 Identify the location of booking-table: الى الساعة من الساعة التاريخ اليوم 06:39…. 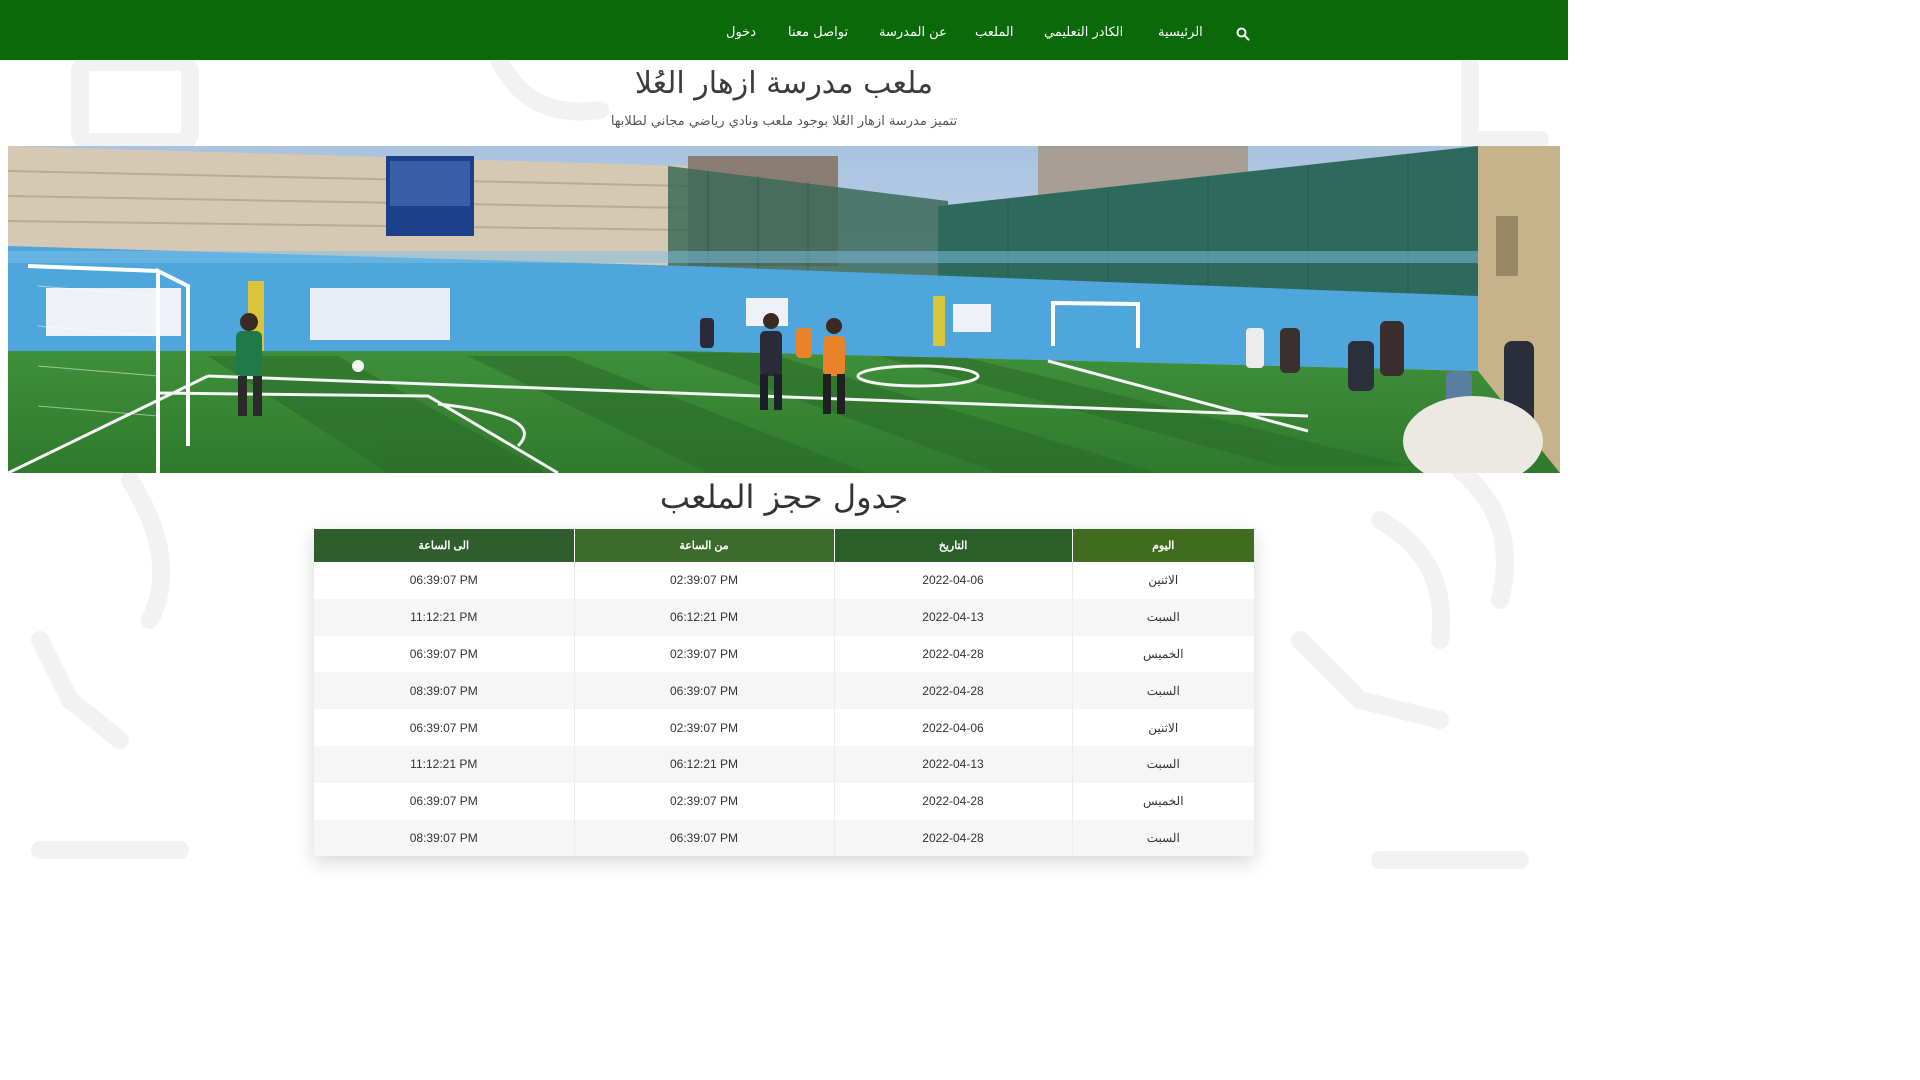
(784, 693).